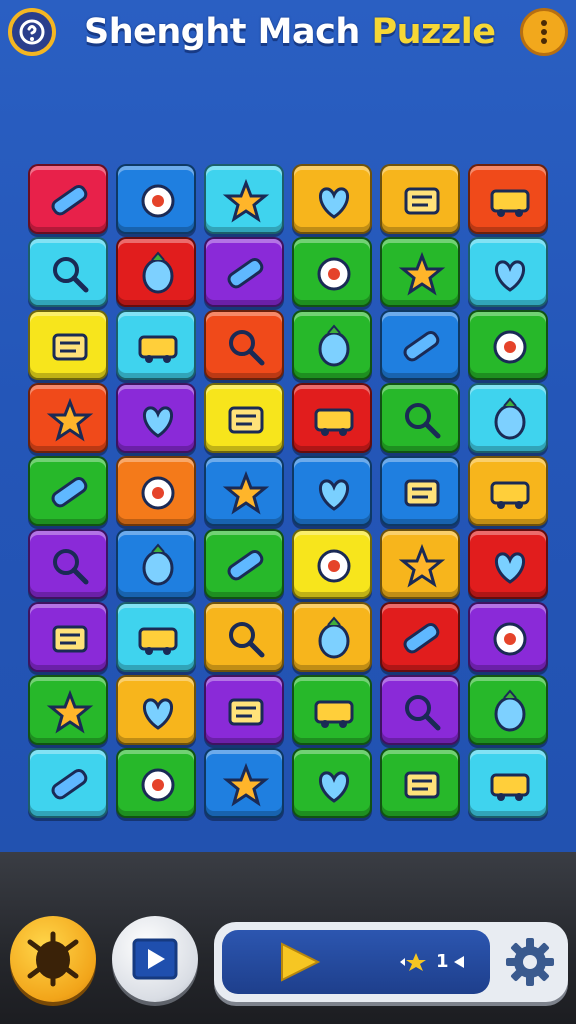 This screenshot has width=576, height=1024. I want to click on droplet-icon, so click(246, 200).